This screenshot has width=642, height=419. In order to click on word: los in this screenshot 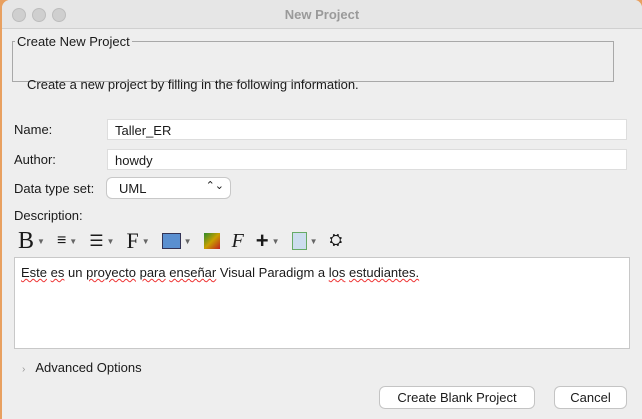, I will do `click(337, 272)`.